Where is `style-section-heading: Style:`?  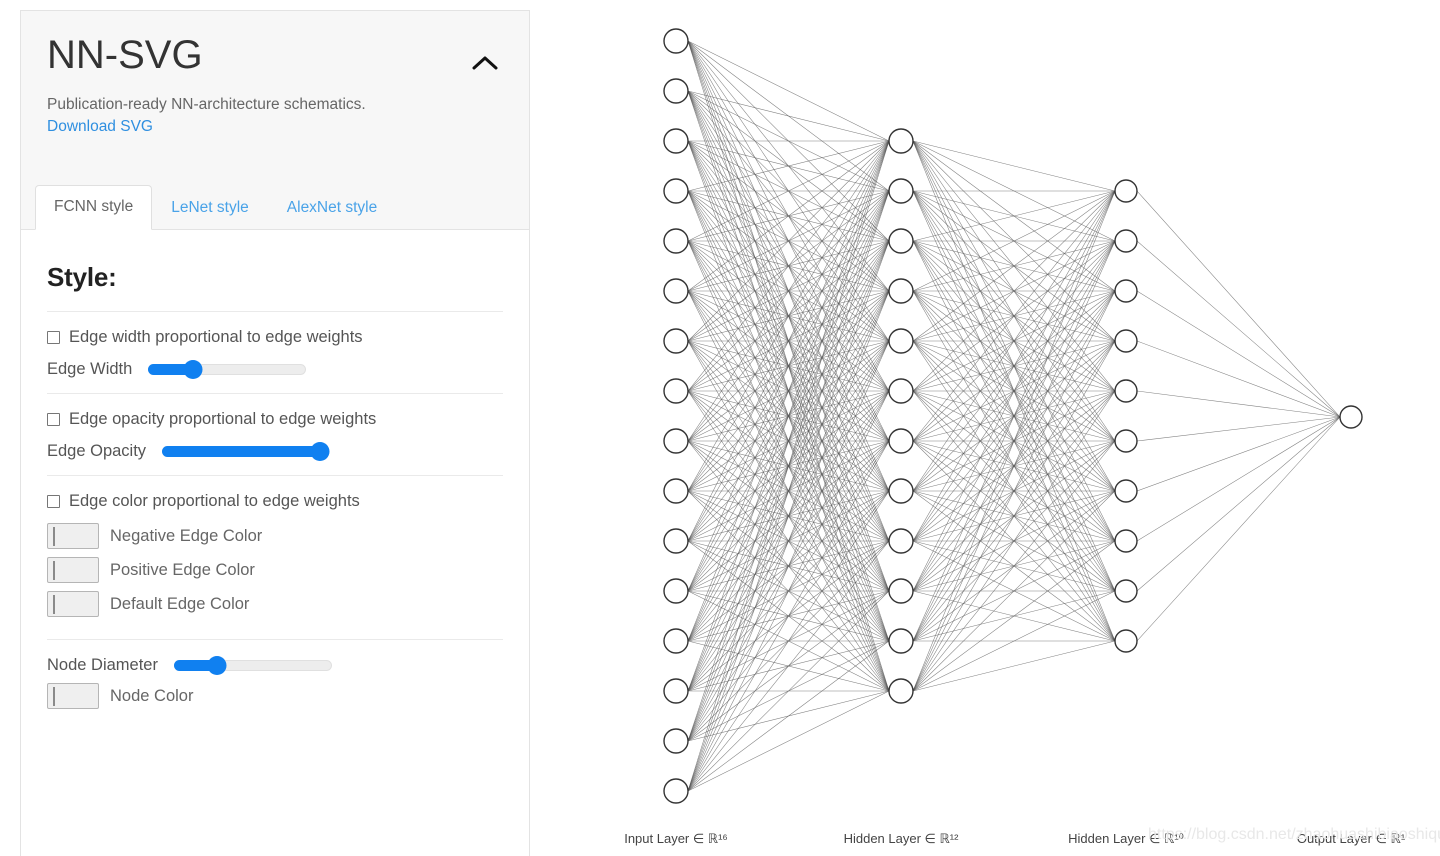 style-section-heading: Style: is located at coordinates (82, 277).